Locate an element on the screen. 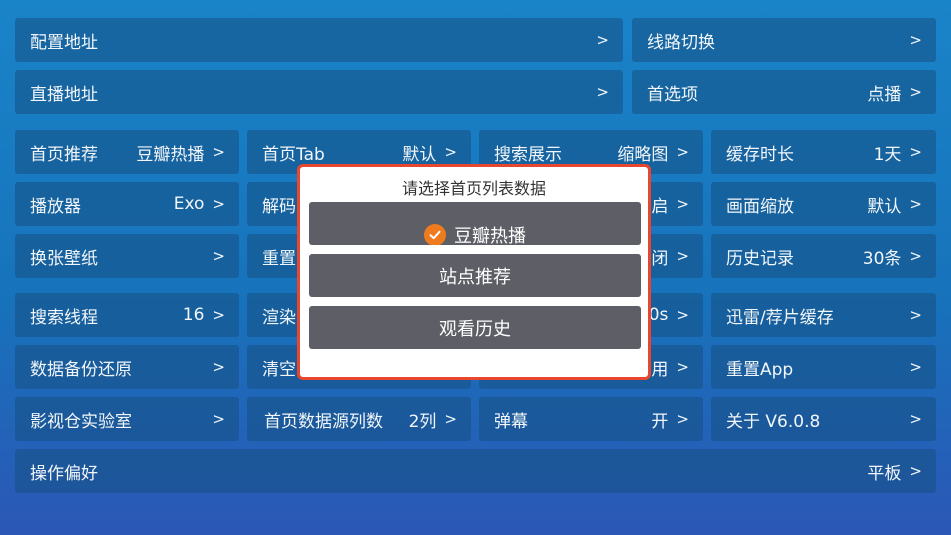 The width and height of the screenshot is (951, 535). config-address-row: 配置地址 > is located at coordinates (319, 40).